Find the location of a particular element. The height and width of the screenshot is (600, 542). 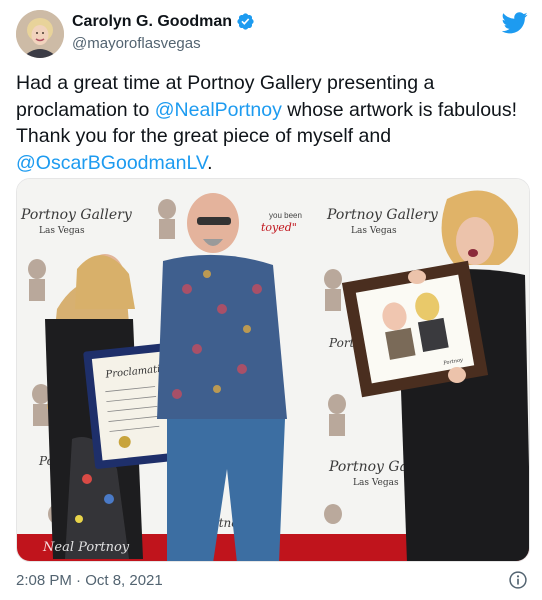

mention-link: @NealPortnoy is located at coordinates (218, 110).